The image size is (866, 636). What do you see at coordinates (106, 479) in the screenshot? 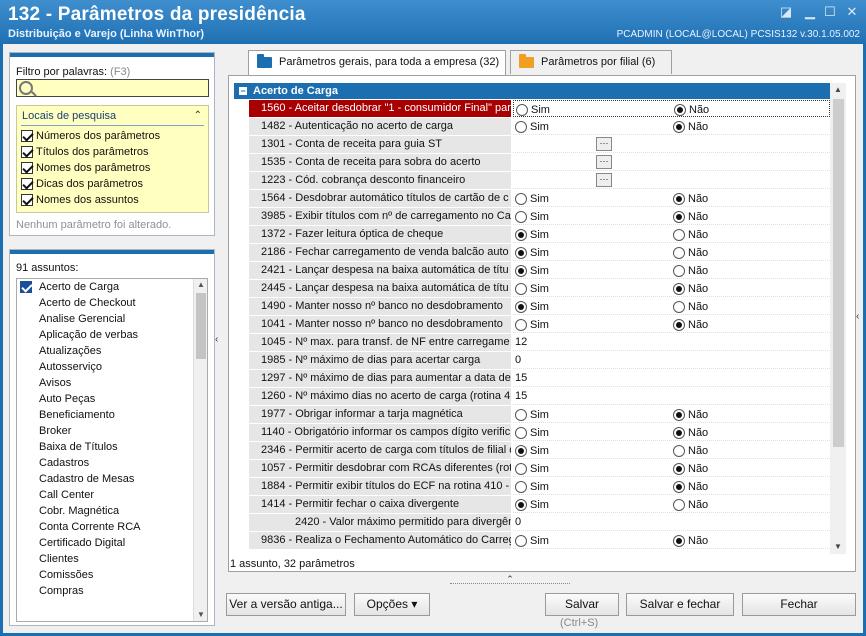
I see `subject-item: Cadastro de Mesas` at bounding box center [106, 479].